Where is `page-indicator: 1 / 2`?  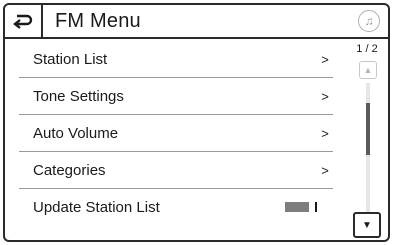
page-indicator: 1 / 2 is located at coordinates (367, 49).